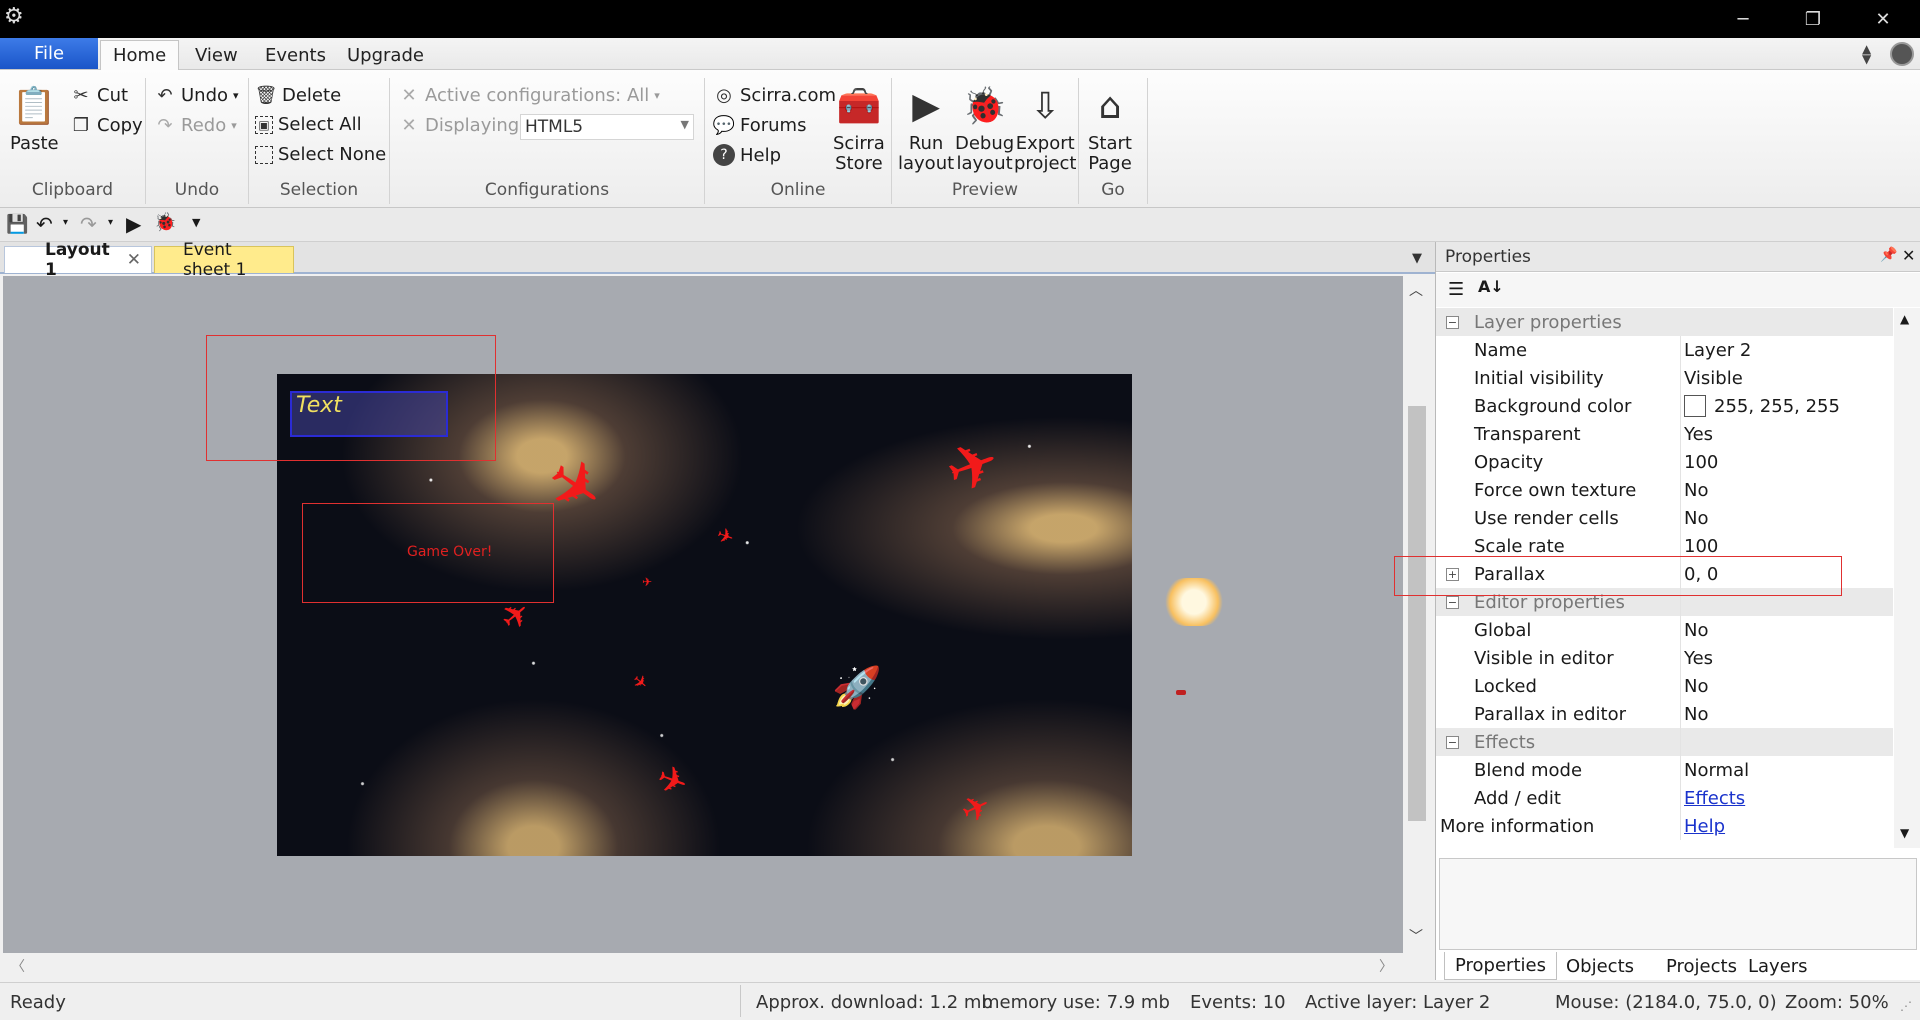 The height and width of the screenshot is (1020, 1920). What do you see at coordinates (703, 966) in the screenshot?
I see `canvas-horizontal-scrollbar: 〈 〉` at bounding box center [703, 966].